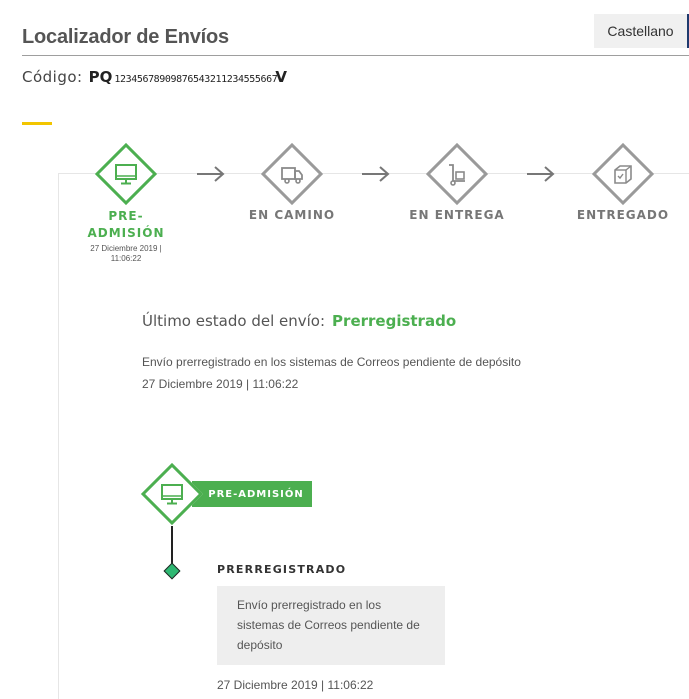 The image size is (689, 699). I want to click on timeline-event-dot, so click(172, 571).